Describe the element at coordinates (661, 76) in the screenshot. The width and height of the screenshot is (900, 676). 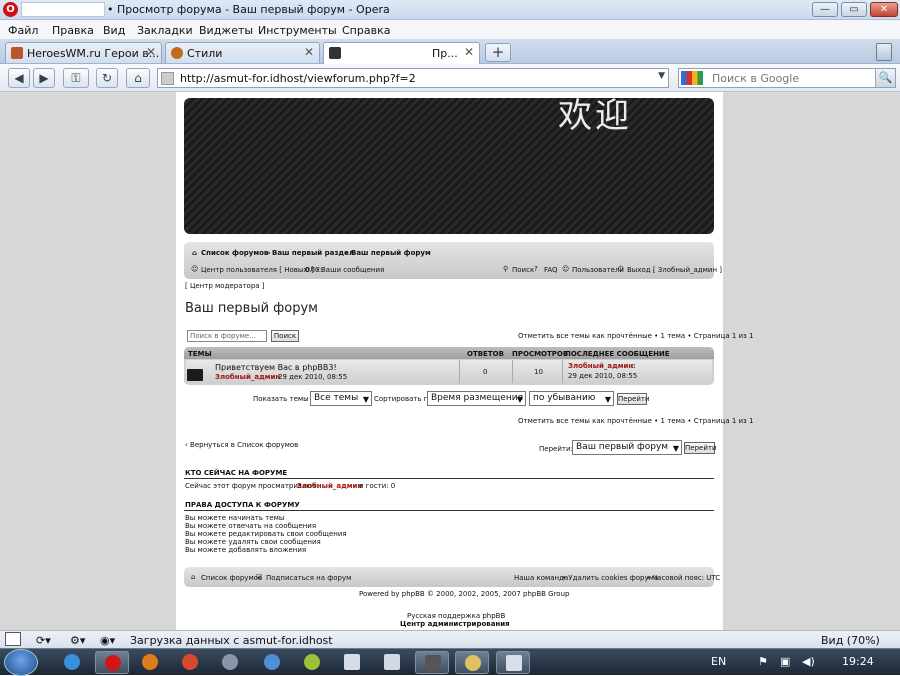
I see `address-dropdown-icon: ▼` at that location.